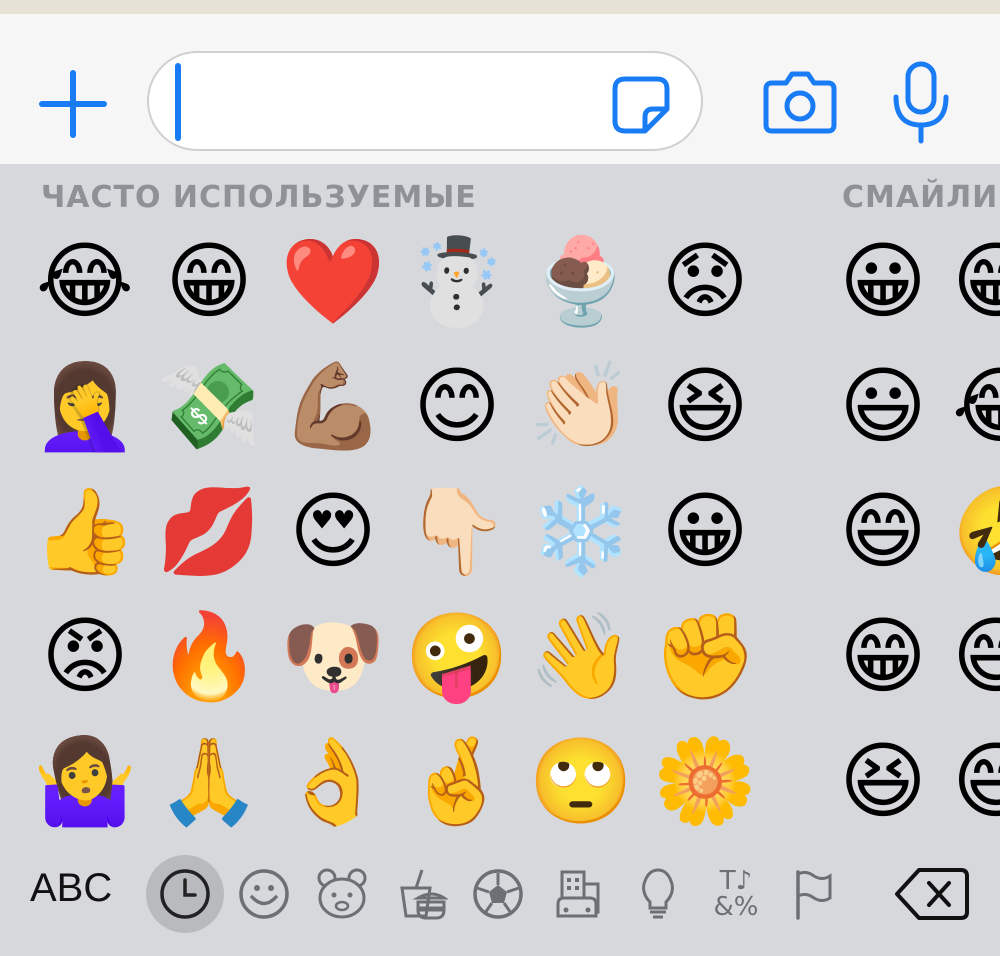 This screenshot has width=1000, height=956. I want to click on category-travel, so click(578, 894).